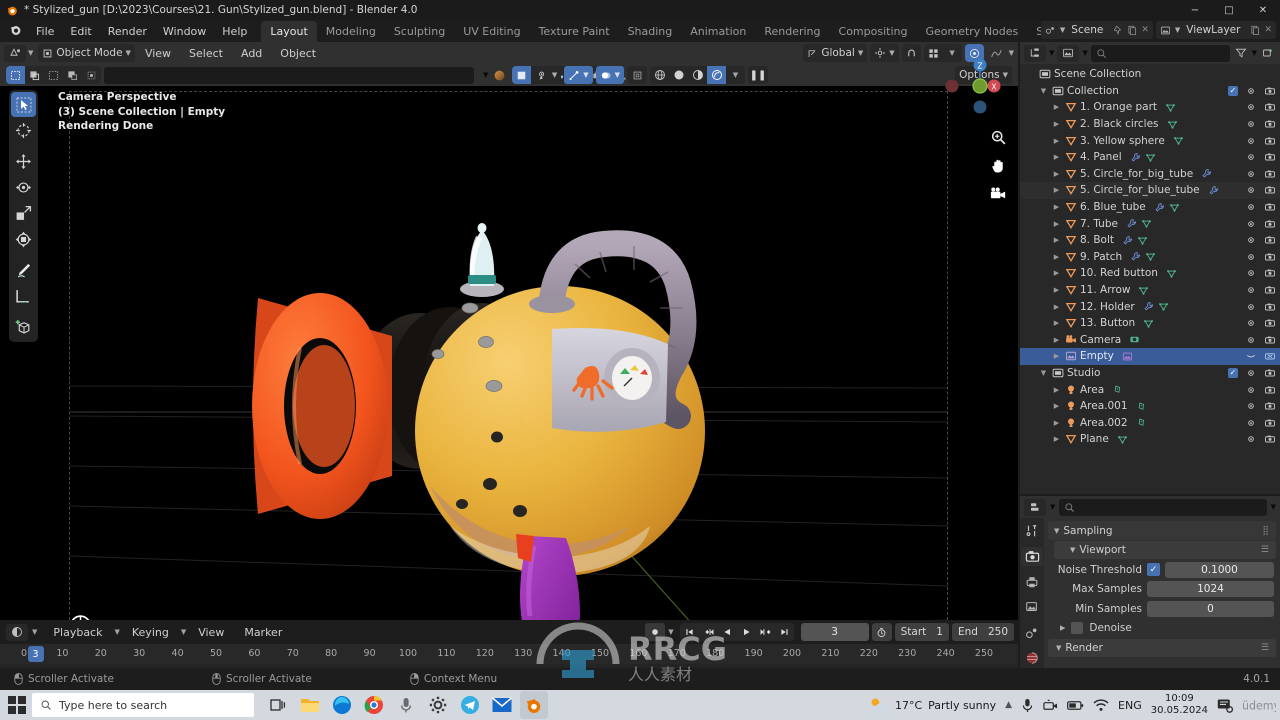 The height and width of the screenshot is (720, 1280). What do you see at coordinates (678, 75) in the screenshot?
I see `solid-shading-icon` at bounding box center [678, 75].